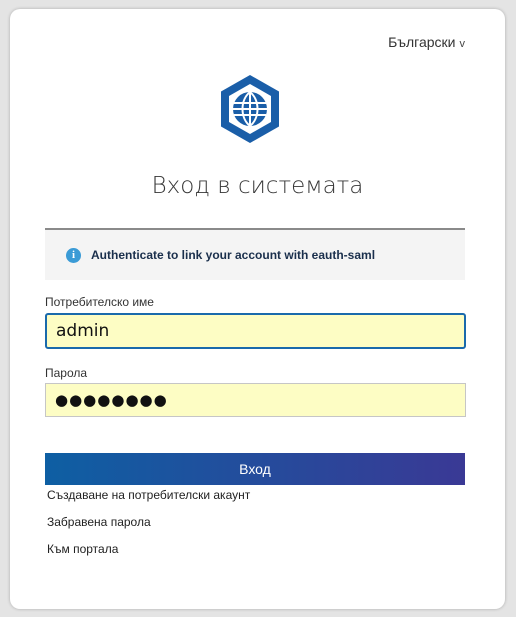 This screenshot has height=617, width=516. What do you see at coordinates (255, 400) in the screenshot?
I see `password-field: ●●●●●●●●` at bounding box center [255, 400].